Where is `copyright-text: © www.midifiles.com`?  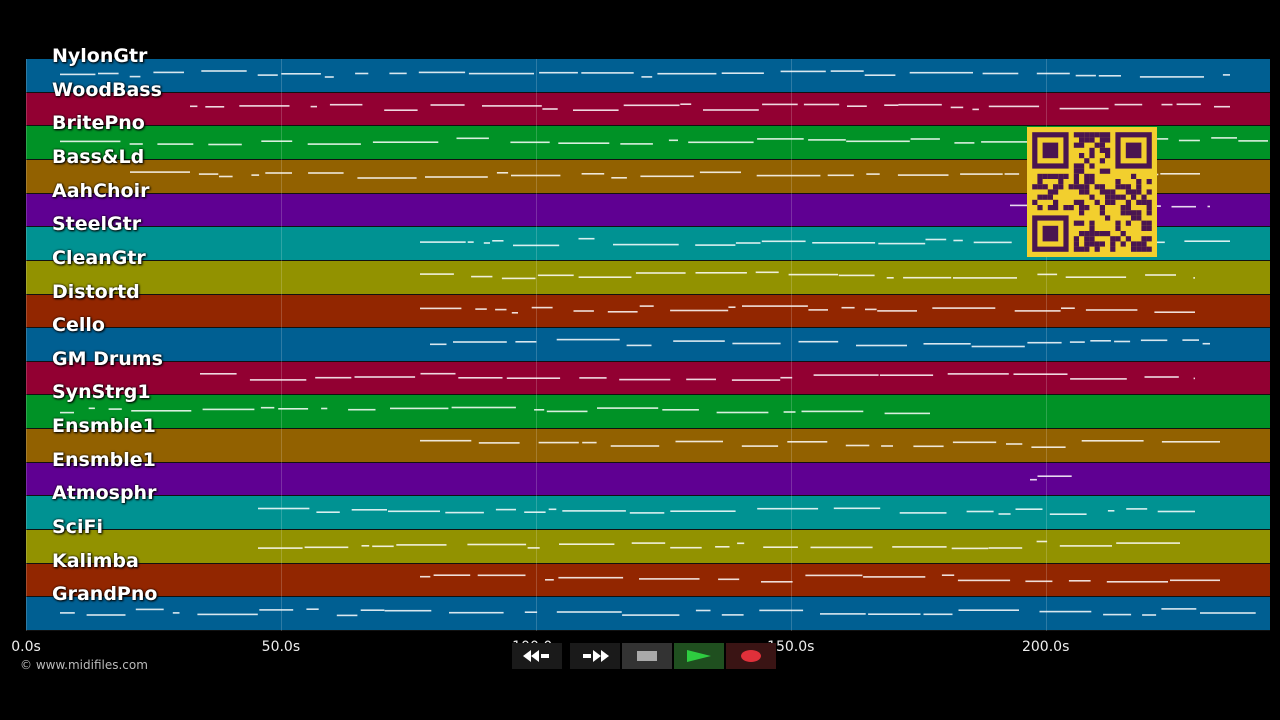
copyright-text: © www.midifiles.com is located at coordinates (84, 665).